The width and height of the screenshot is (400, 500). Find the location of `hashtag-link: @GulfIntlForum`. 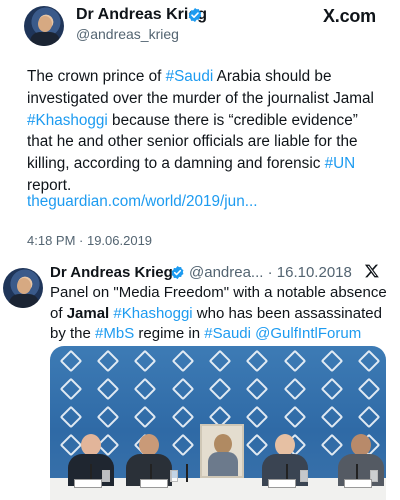

hashtag-link: @GulfIntlForum is located at coordinates (308, 333).